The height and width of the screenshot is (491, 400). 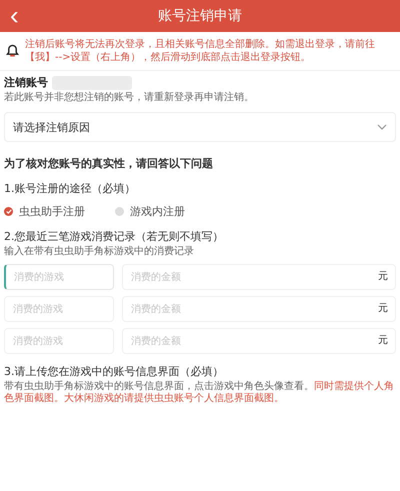 What do you see at coordinates (129, 98) in the screenshot?
I see `account-hint: 若此账号并非您想注销的账号，请重新登录再申请注销。` at bounding box center [129, 98].